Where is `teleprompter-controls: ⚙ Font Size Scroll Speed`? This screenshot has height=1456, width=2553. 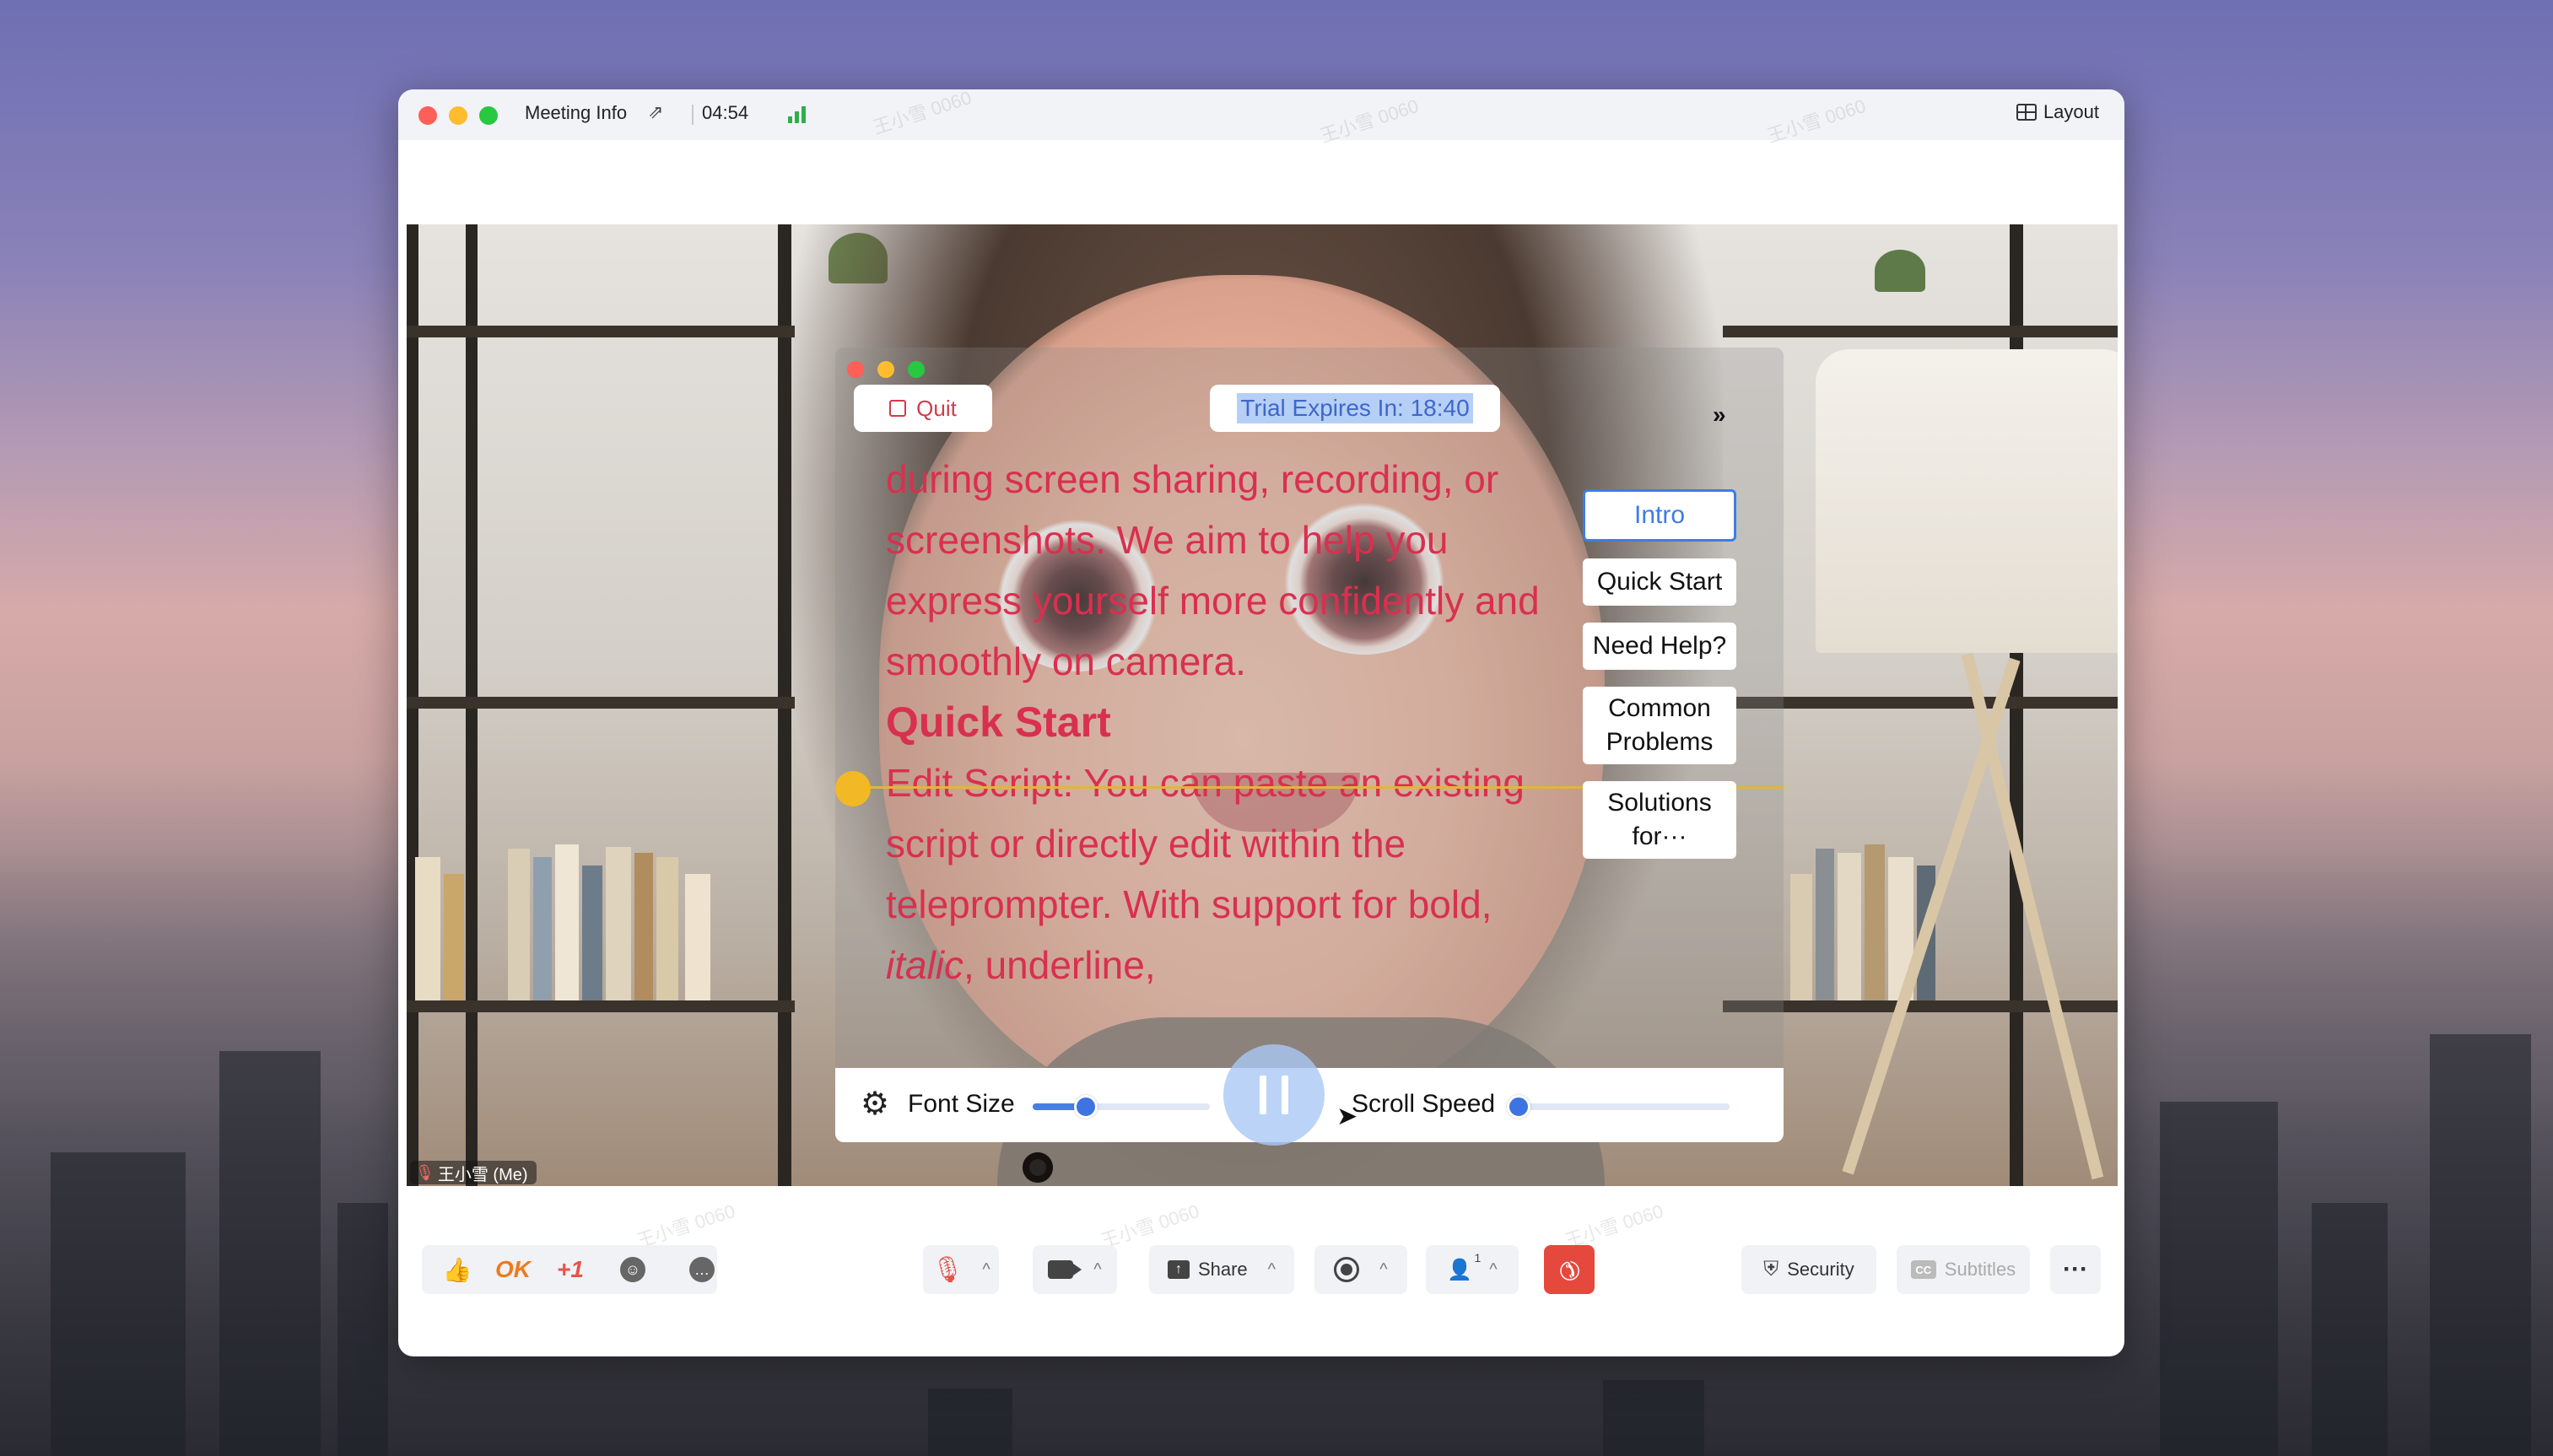
teleprompter-controls: ⚙ Font Size Scroll Speed is located at coordinates (1309, 1095).